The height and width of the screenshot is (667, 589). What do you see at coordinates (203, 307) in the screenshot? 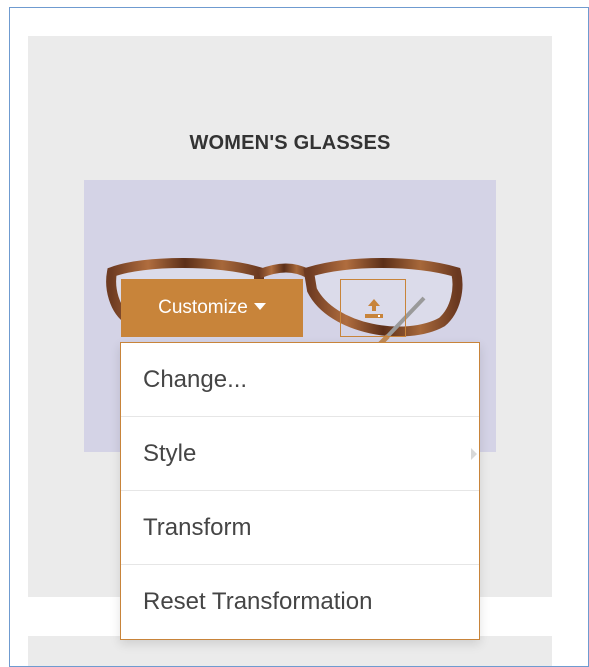
I see `customize-label: Customize` at bounding box center [203, 307].